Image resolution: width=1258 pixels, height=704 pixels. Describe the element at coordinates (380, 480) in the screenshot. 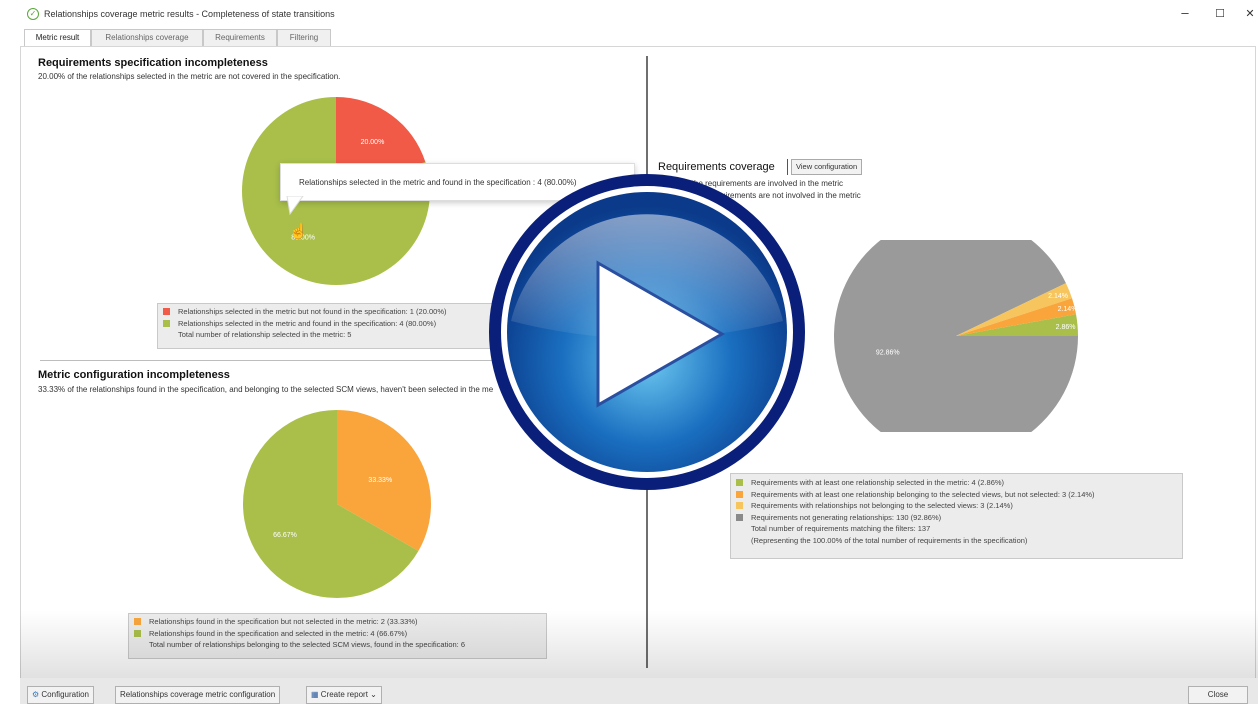

I see `pie-slice-label: 33.33%` at that location.